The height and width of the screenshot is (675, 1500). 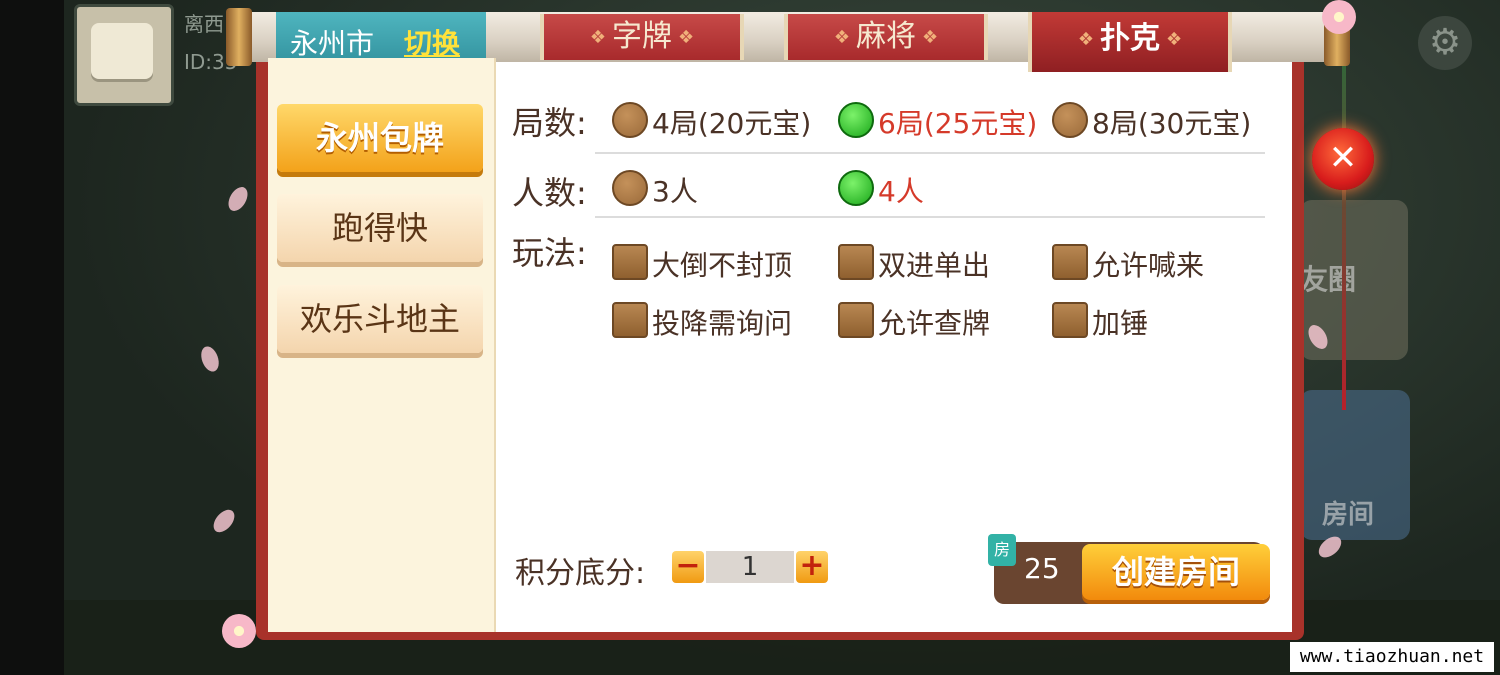 What do you see at coordinates (856, 262) in the screenshot?
I see `rule-checkbox-shuangjin` at bounding box center [856, 262].